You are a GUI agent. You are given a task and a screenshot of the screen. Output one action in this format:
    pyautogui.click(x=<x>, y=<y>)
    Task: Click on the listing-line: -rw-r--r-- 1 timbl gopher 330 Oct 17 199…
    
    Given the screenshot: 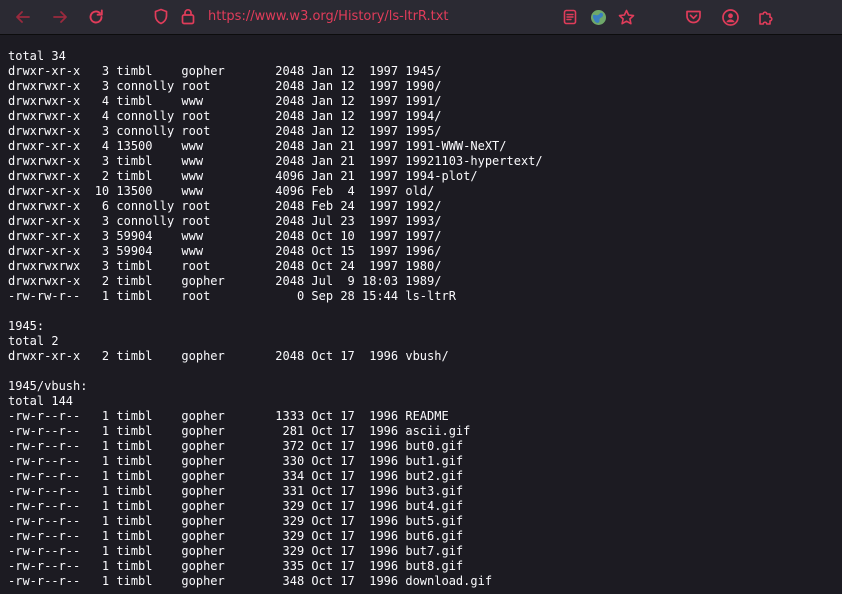 What is the action you would take?
    pyautogui.click(x=236, y=461)
    